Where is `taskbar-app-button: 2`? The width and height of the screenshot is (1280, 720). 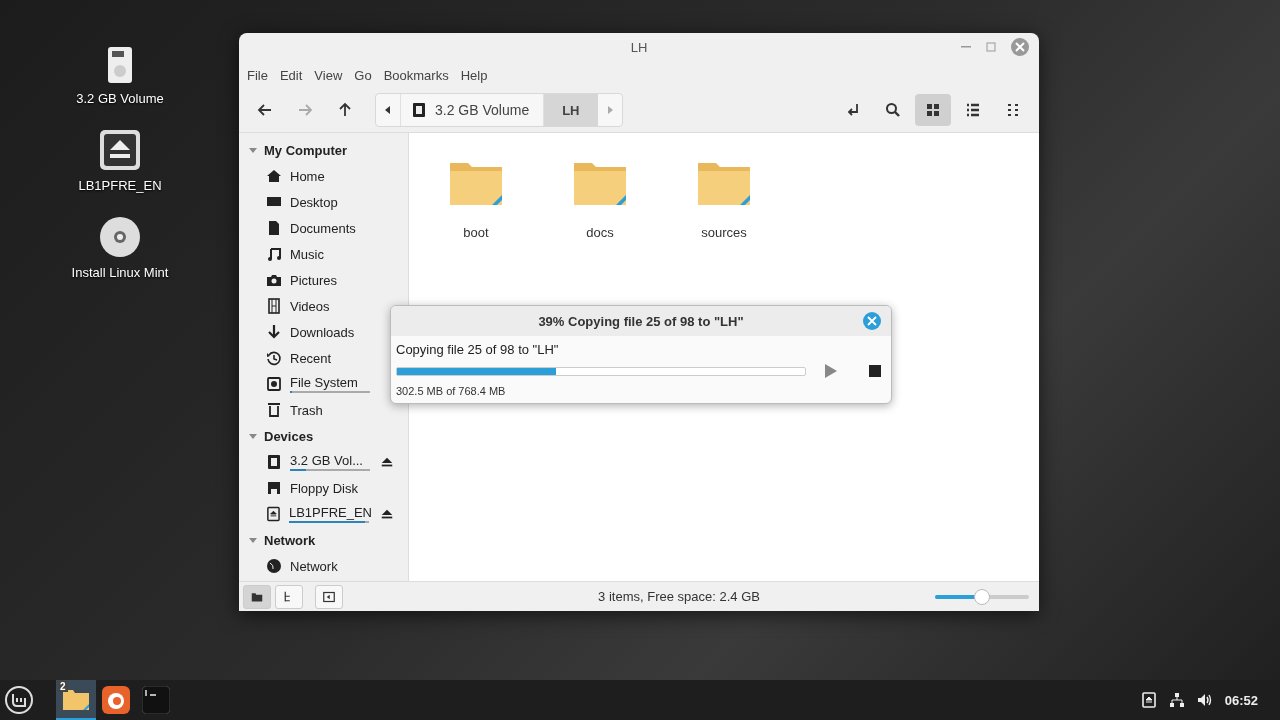
taskbar-app-button: 2 is located at coordinates (76, 700).